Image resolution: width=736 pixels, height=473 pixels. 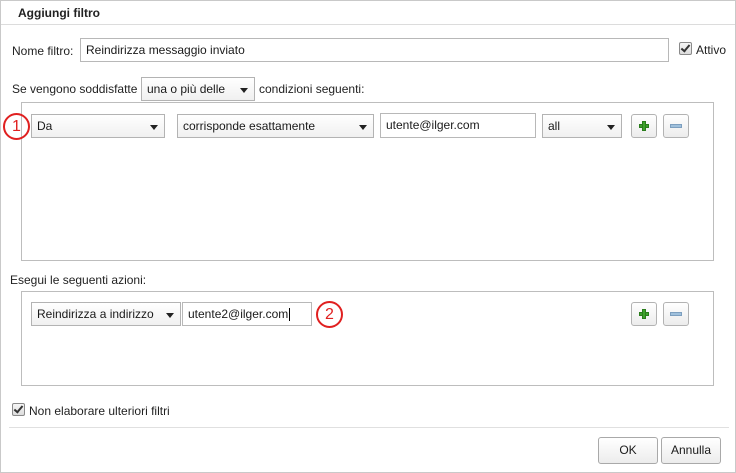 I want to click on condition-scope-value: all, so click(x=554, y=126).